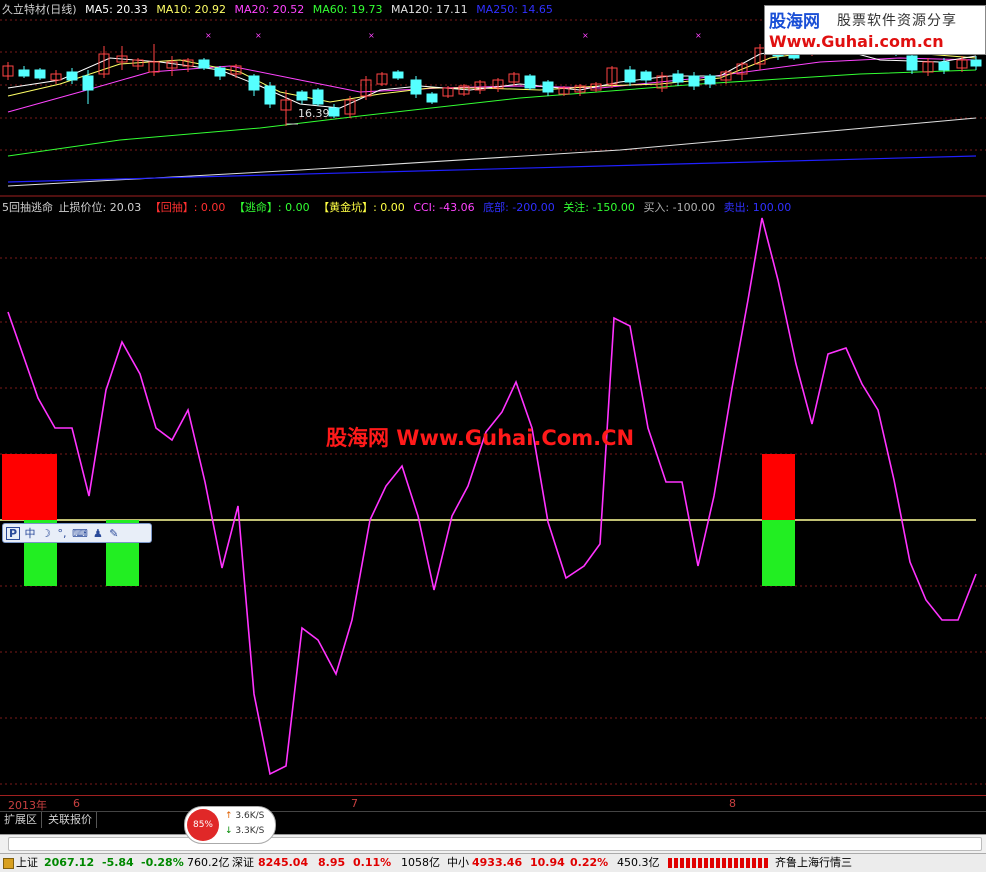 This screenshot has height=872, width=986. What do you see at coordinates (875, 30) in the screenshot?
I see `guhai-logo-watermark: 股海网 股票软件资源分享 Www.Guhai.com.cn` at bounding box center [875, 30].